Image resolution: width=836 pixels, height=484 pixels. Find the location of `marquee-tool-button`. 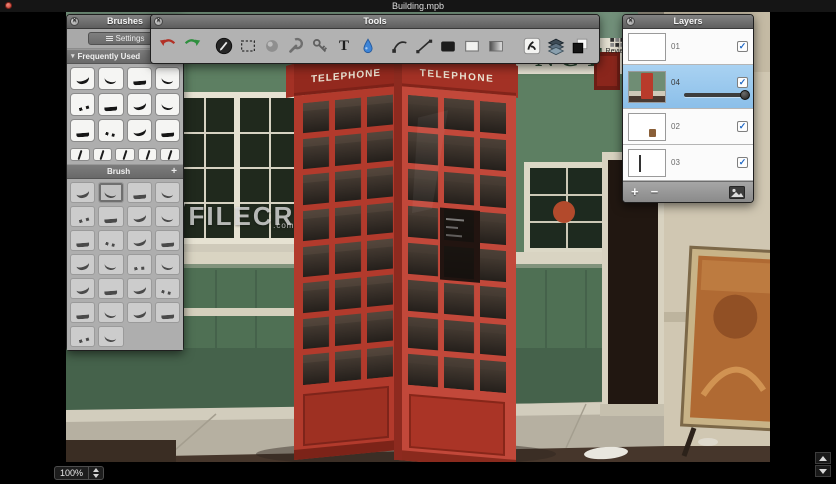

marquee-tool-button is located at coordinates (248, 46).